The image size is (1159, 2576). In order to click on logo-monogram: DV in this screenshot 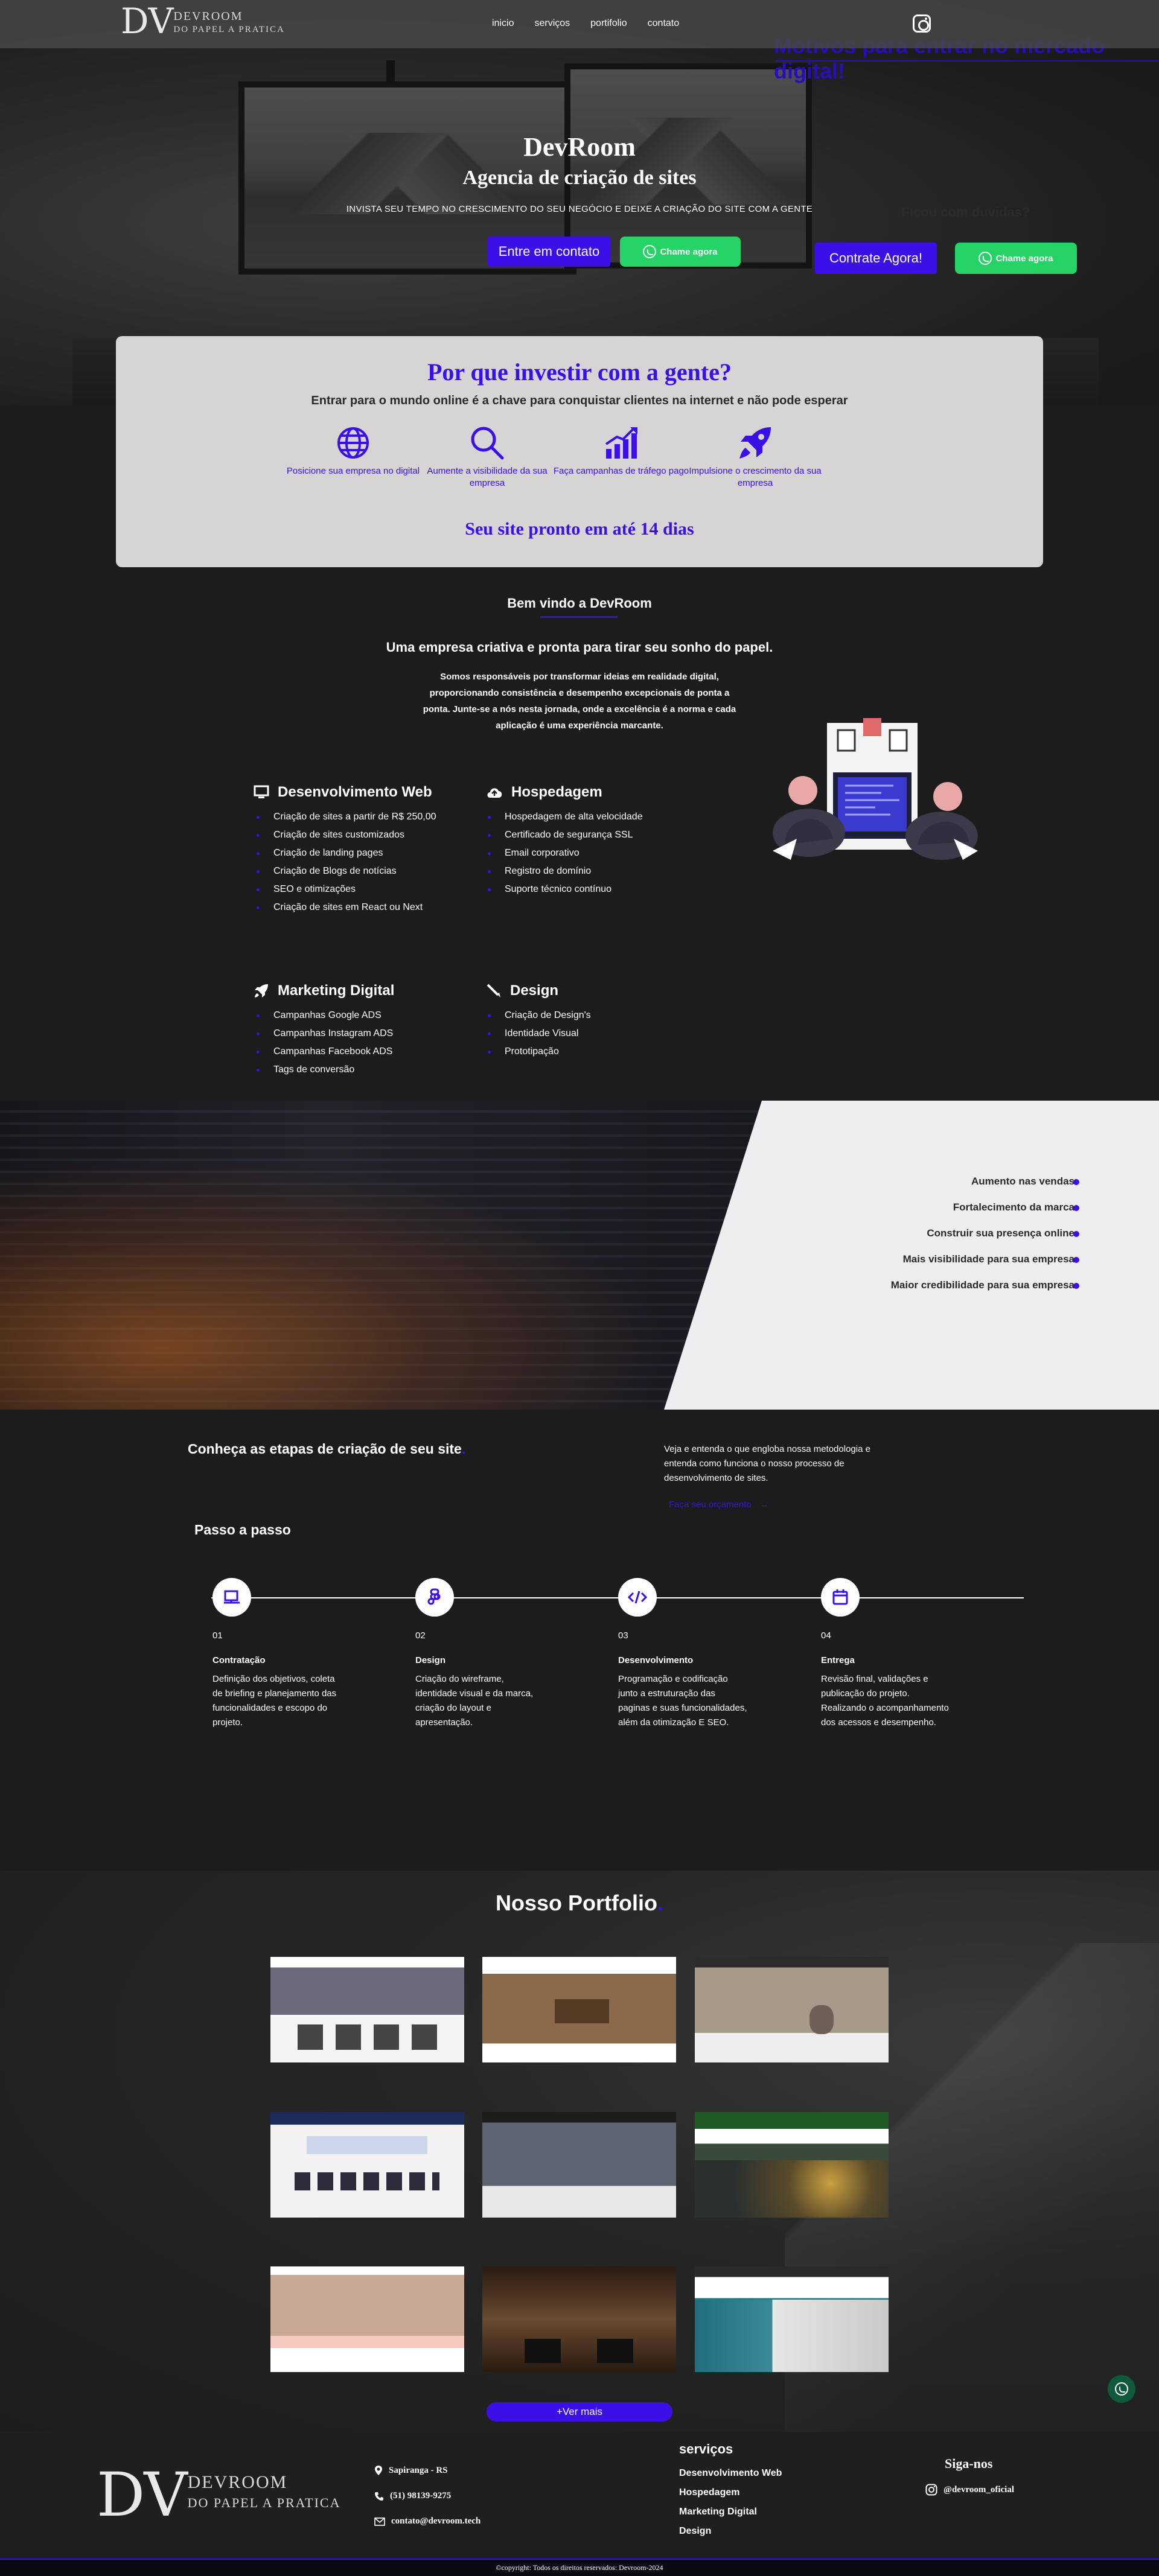, I will do `click(142, 2495)`.